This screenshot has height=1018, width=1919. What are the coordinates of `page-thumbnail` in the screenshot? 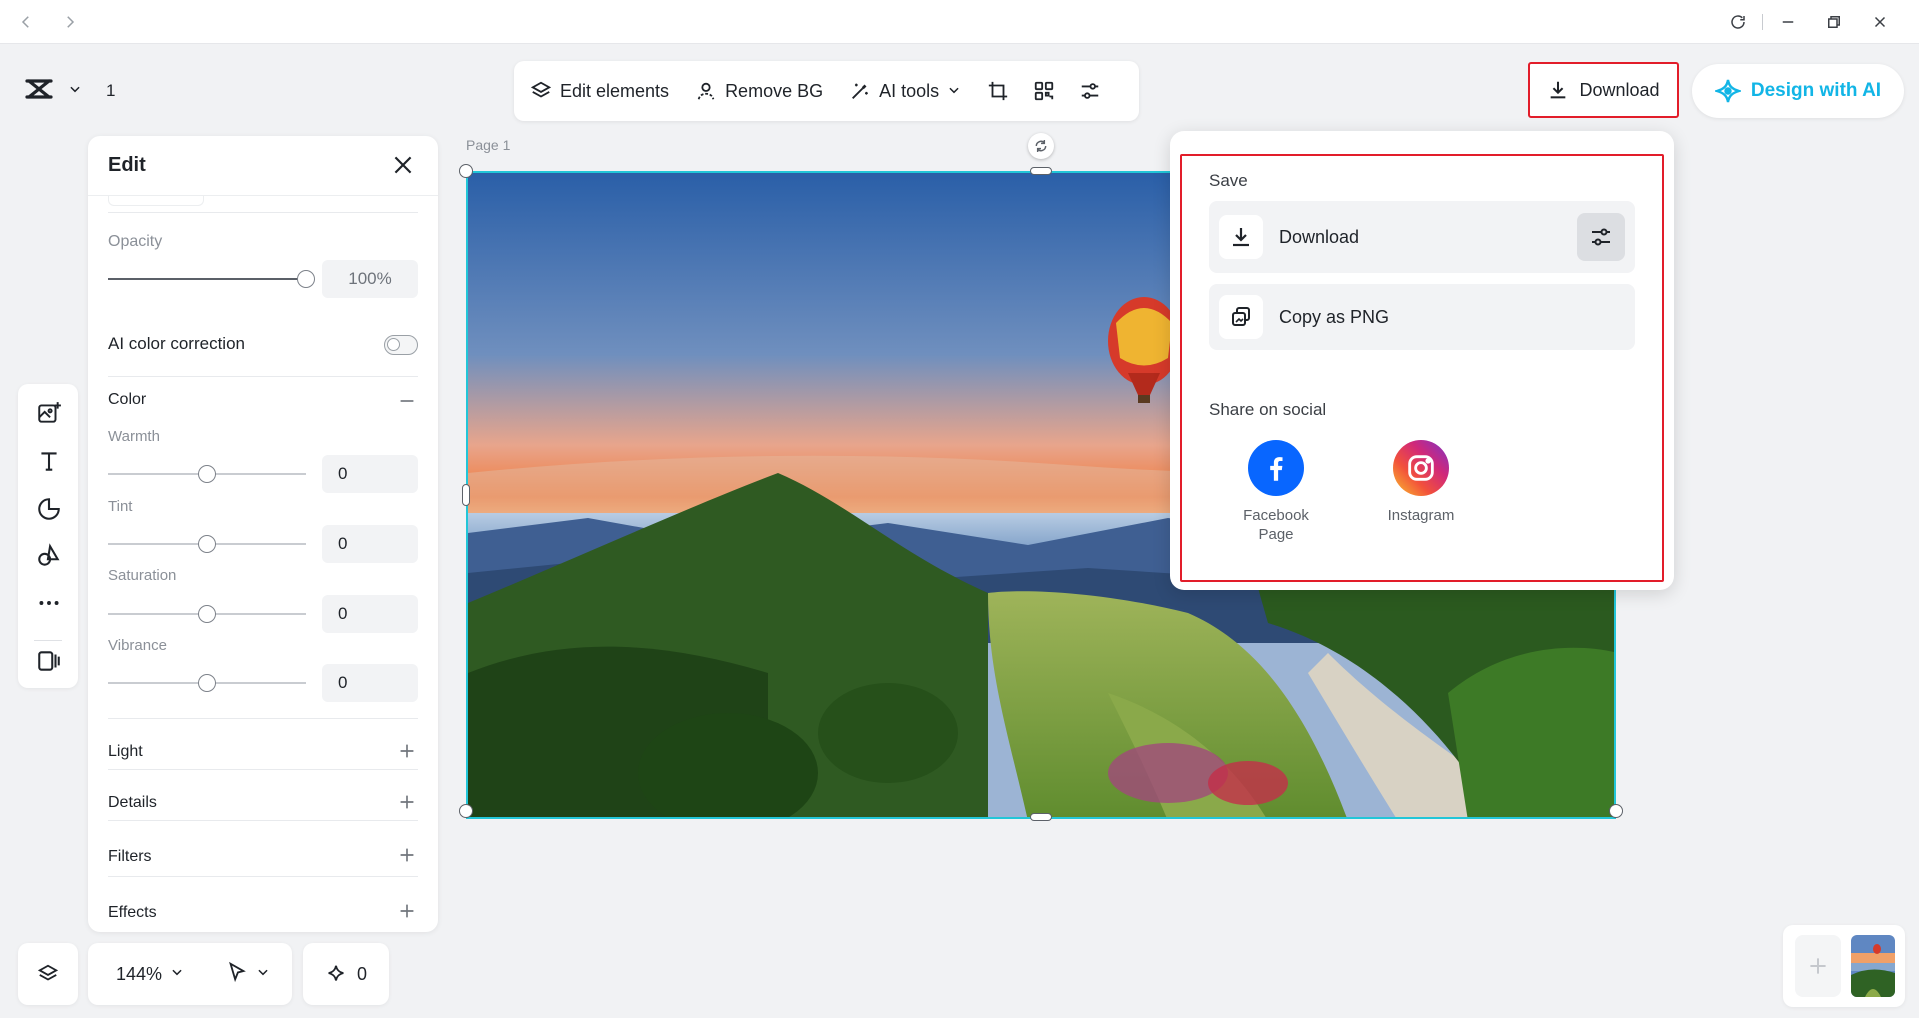 It's located at (1873, 966).